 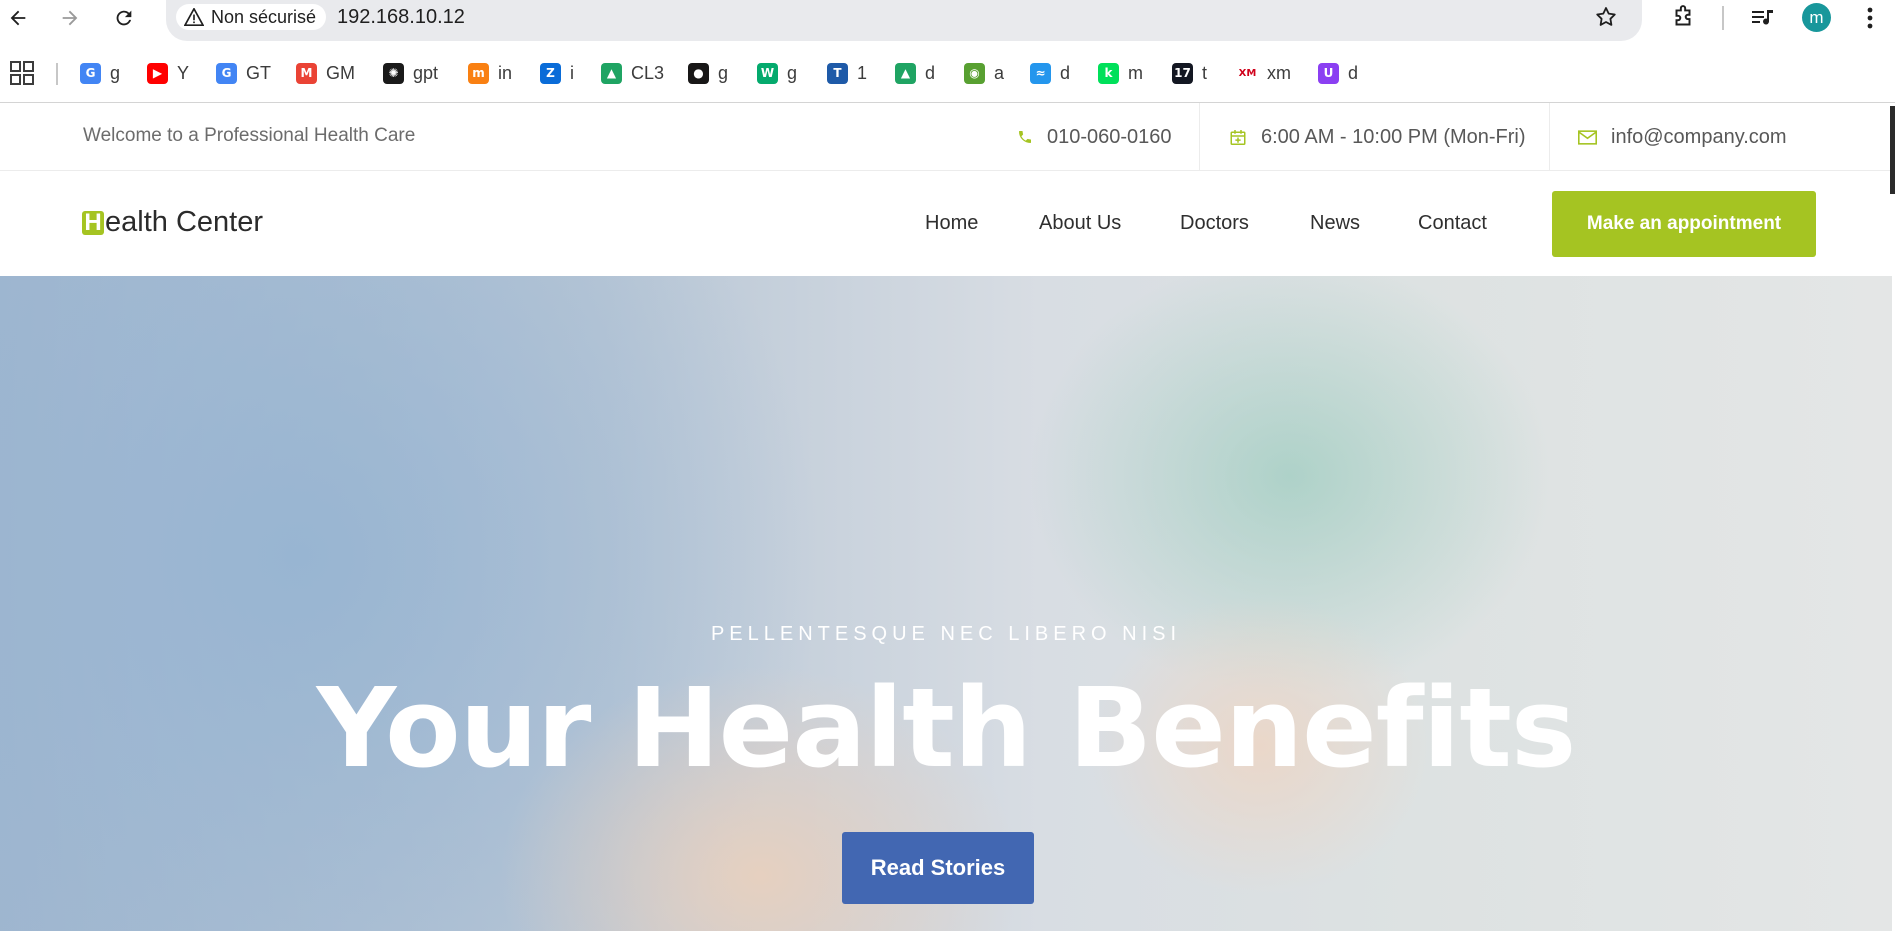 I want to click on bookmark-item: km, so click(x=1120, y=73).